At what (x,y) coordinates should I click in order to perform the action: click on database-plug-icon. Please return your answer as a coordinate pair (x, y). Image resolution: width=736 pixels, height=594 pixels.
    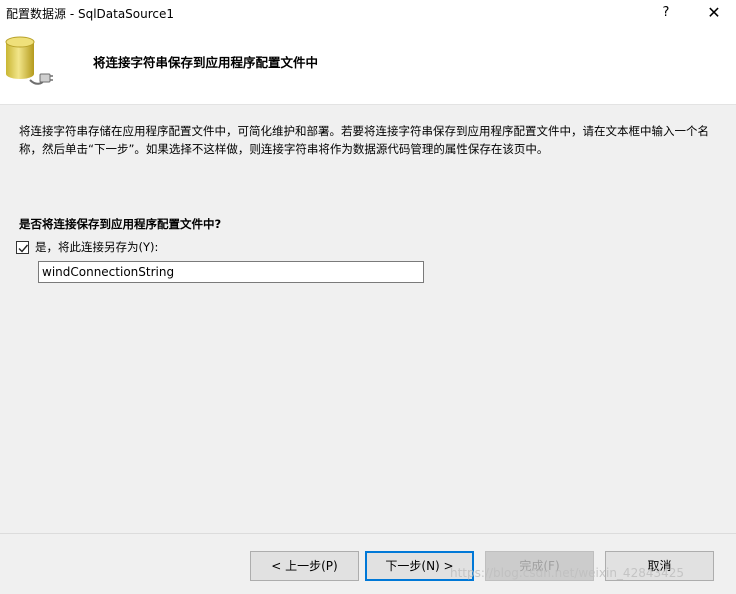
    Looking at the image, I should click on (29, 60).